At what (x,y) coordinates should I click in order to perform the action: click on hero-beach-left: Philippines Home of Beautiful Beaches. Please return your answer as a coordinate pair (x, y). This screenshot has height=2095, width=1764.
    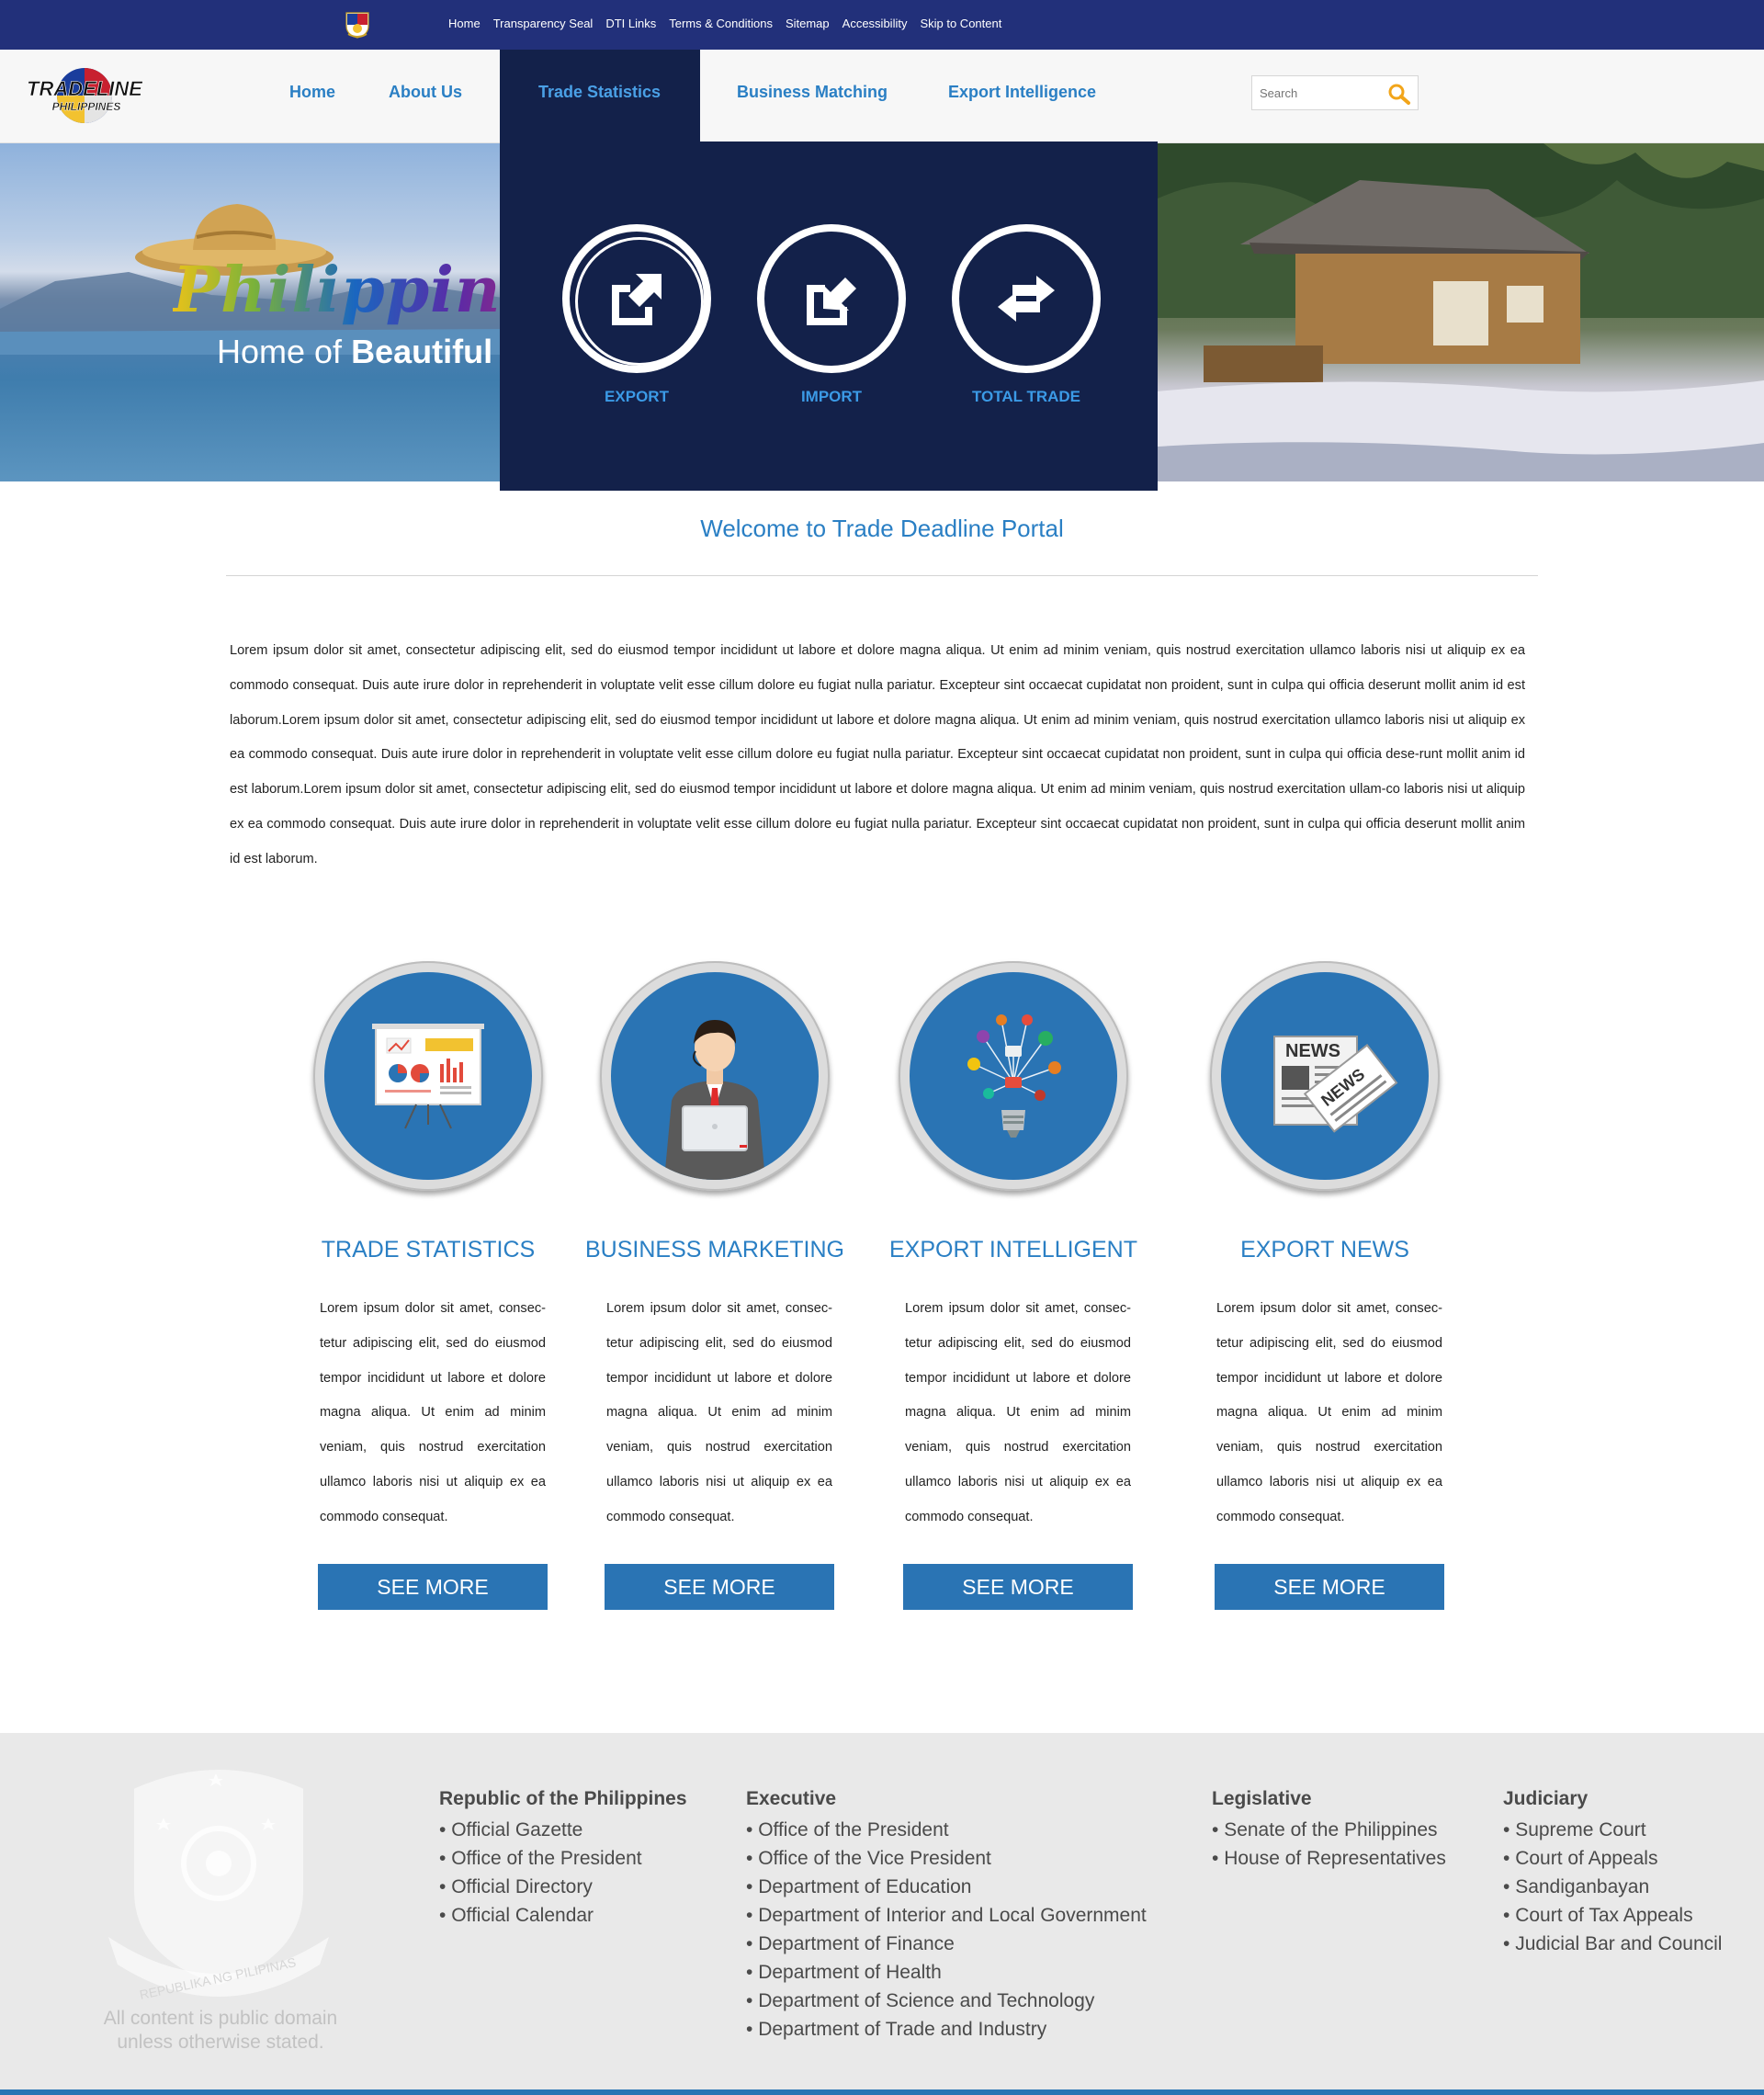
    Looking at the image, I should click on (319, 312).